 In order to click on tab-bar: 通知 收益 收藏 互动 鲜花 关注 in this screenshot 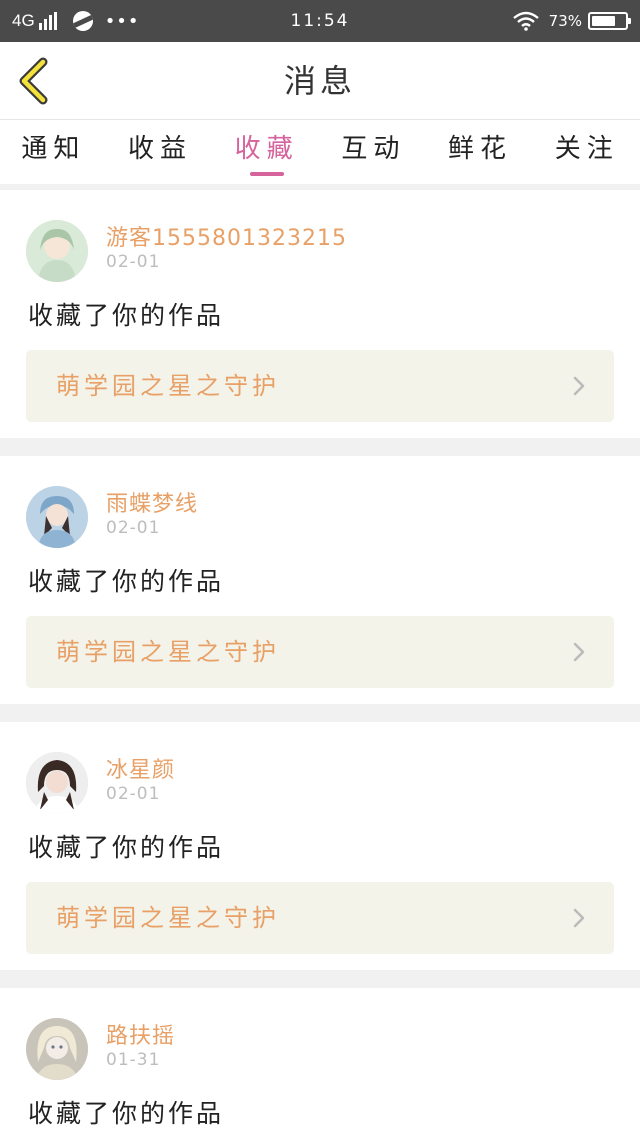, I will do `click(320, 152)`.